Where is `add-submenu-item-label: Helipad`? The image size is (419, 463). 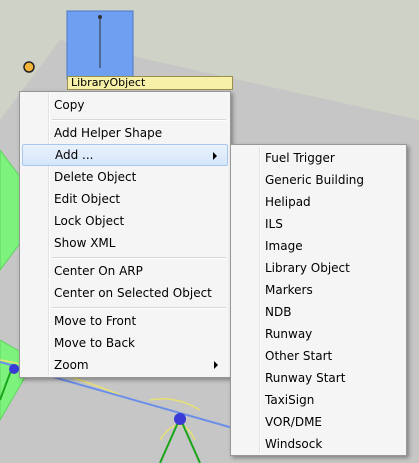 add-submenu-item-label: Helipad is located at coordinates (288, 202).